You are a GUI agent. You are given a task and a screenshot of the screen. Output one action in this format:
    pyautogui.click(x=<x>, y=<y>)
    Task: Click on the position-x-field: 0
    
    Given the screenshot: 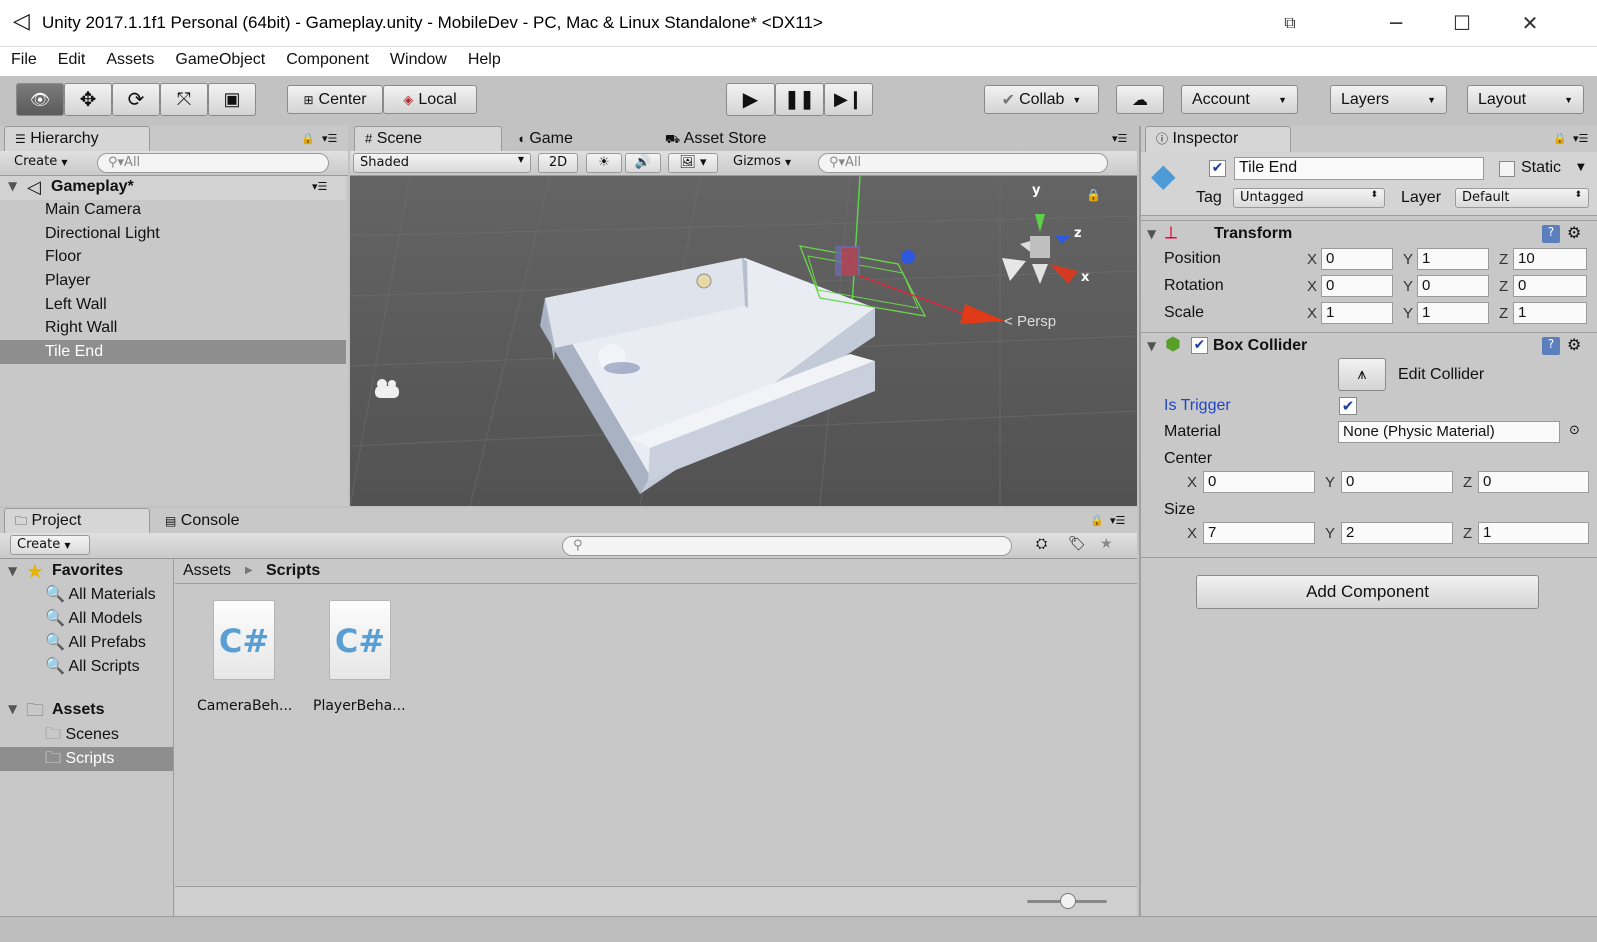 What is the action you would take?
    pyautogui.click(x=1357, y=259)
    